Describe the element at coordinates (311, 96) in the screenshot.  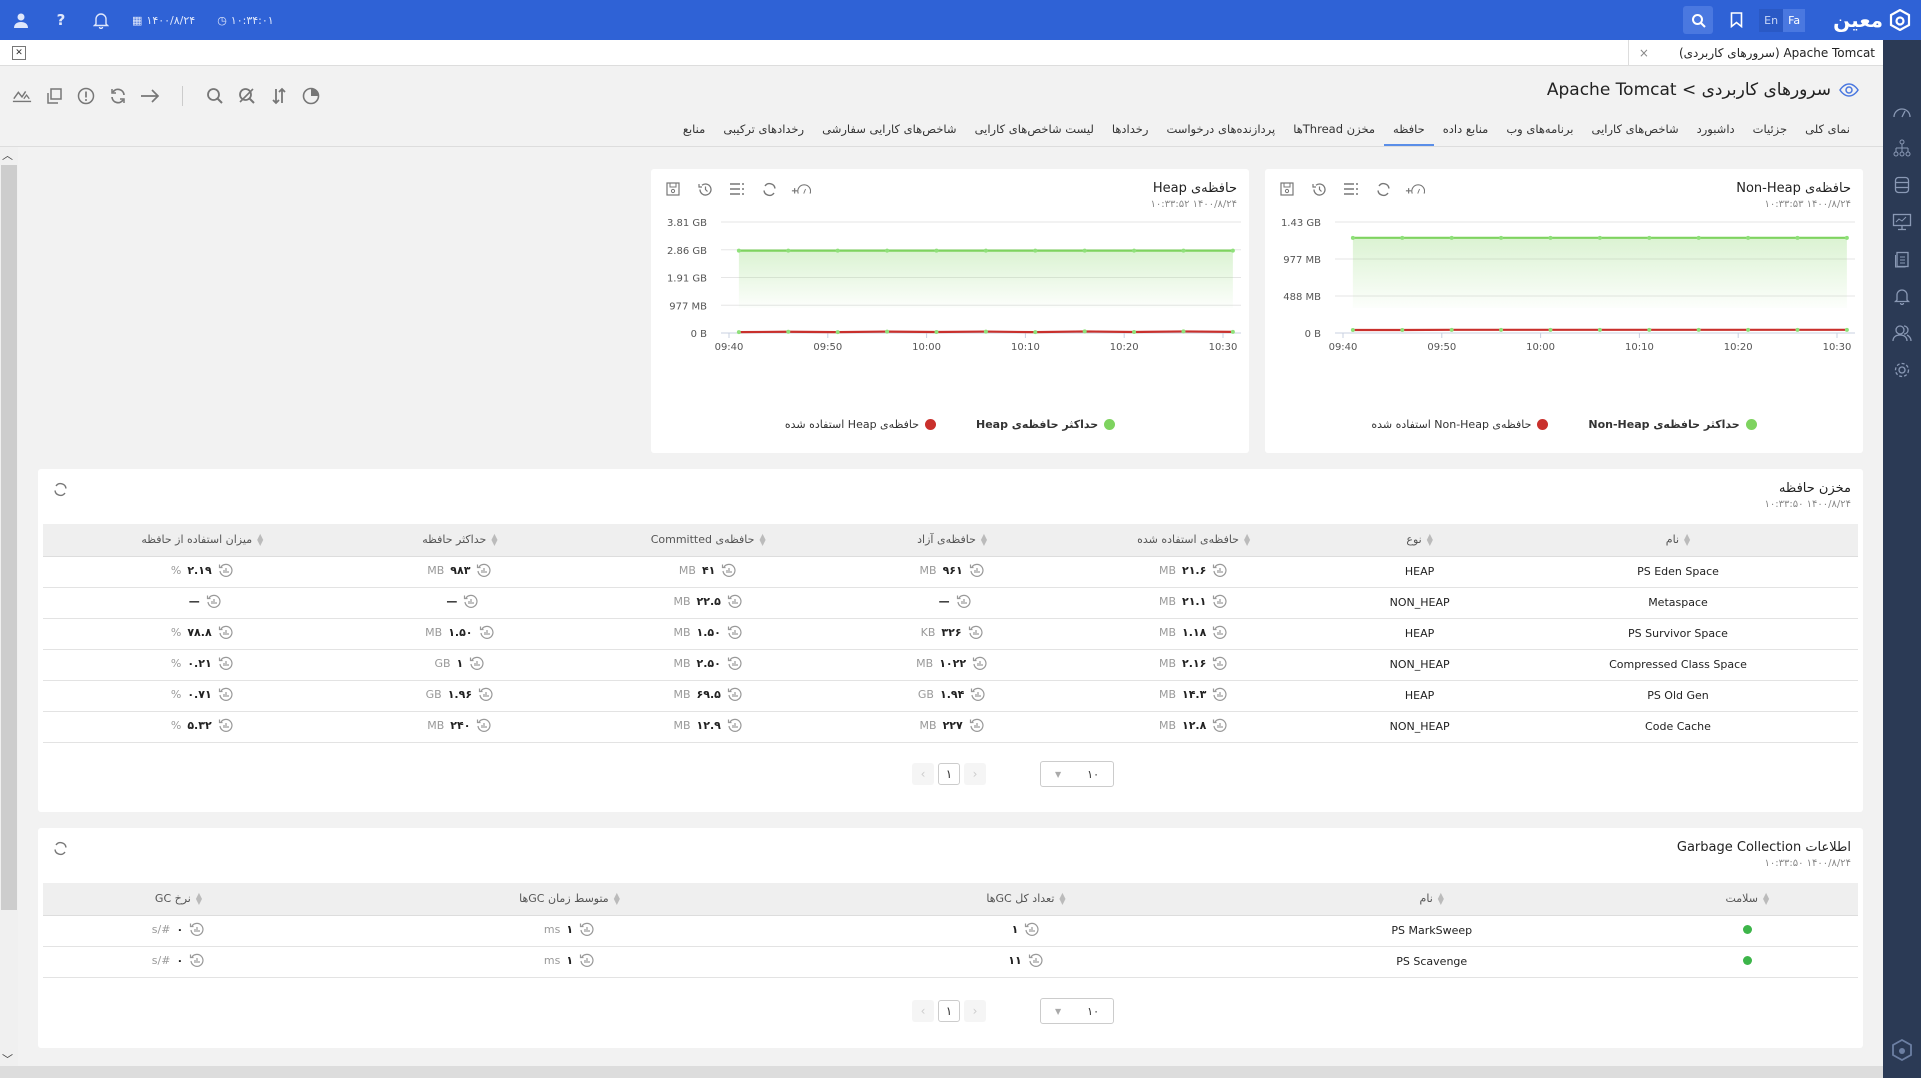
I see `pie-chart-icon` at that location.